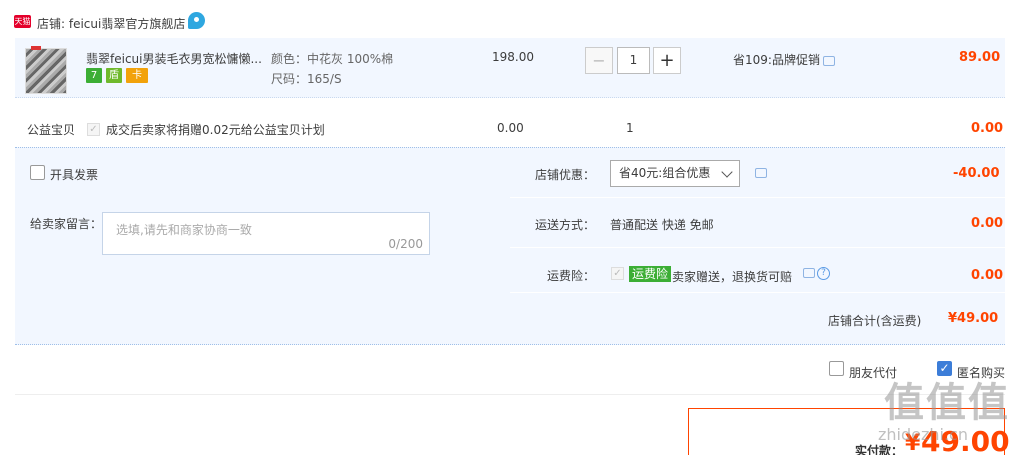 Image resolution: width=1036 pixels, height=455 pixels. Describe the element at coordinates (137, 75) in the screenshot. I see `credit-card-icon: 卡` at that location.